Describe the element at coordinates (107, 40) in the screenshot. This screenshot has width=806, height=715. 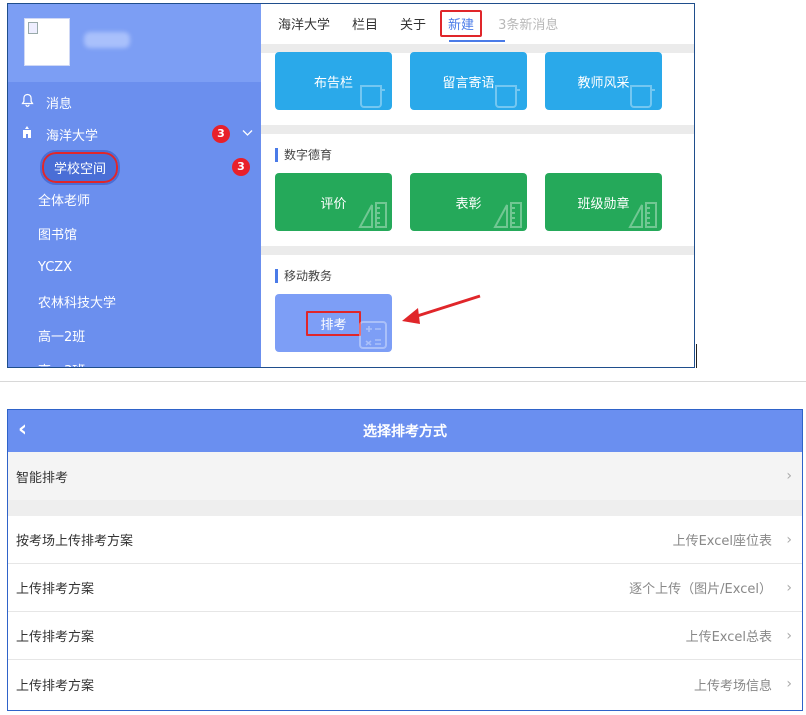
I see `user-name-blurred` at that location.